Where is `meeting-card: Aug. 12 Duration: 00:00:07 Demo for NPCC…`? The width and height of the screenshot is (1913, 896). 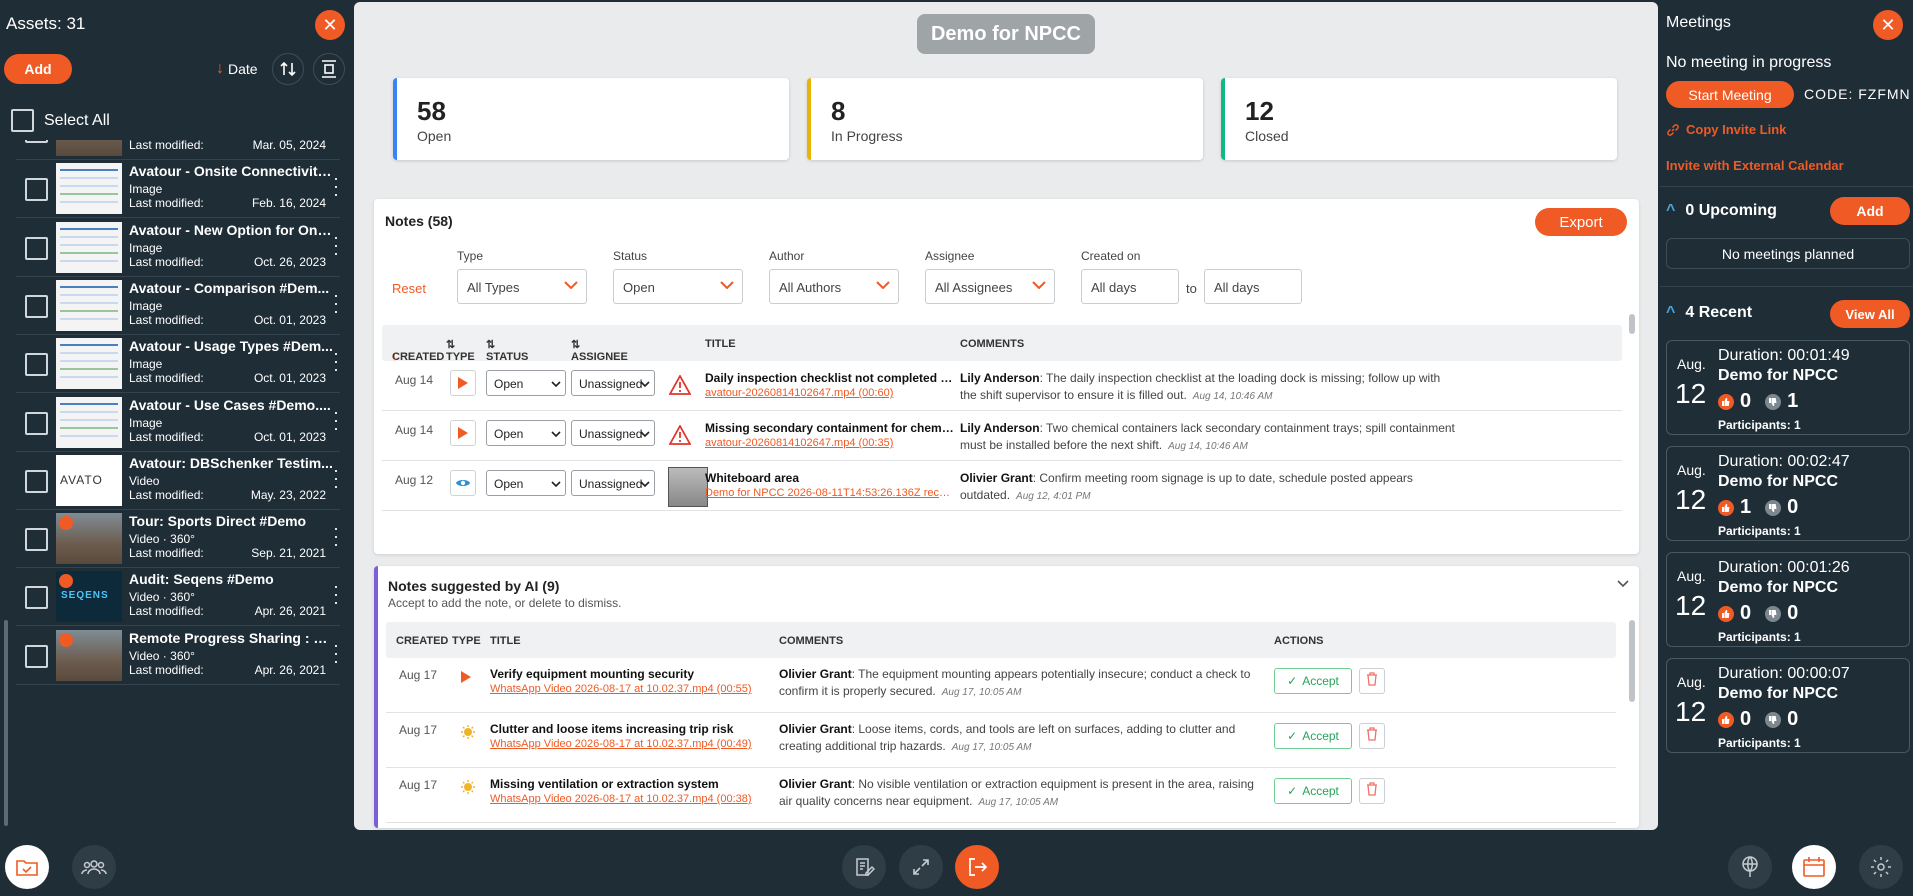 meeting-card: Aug. 12 Duration: 00:00:07 Demo for NPCC… is located at coordinates (1788, 705).